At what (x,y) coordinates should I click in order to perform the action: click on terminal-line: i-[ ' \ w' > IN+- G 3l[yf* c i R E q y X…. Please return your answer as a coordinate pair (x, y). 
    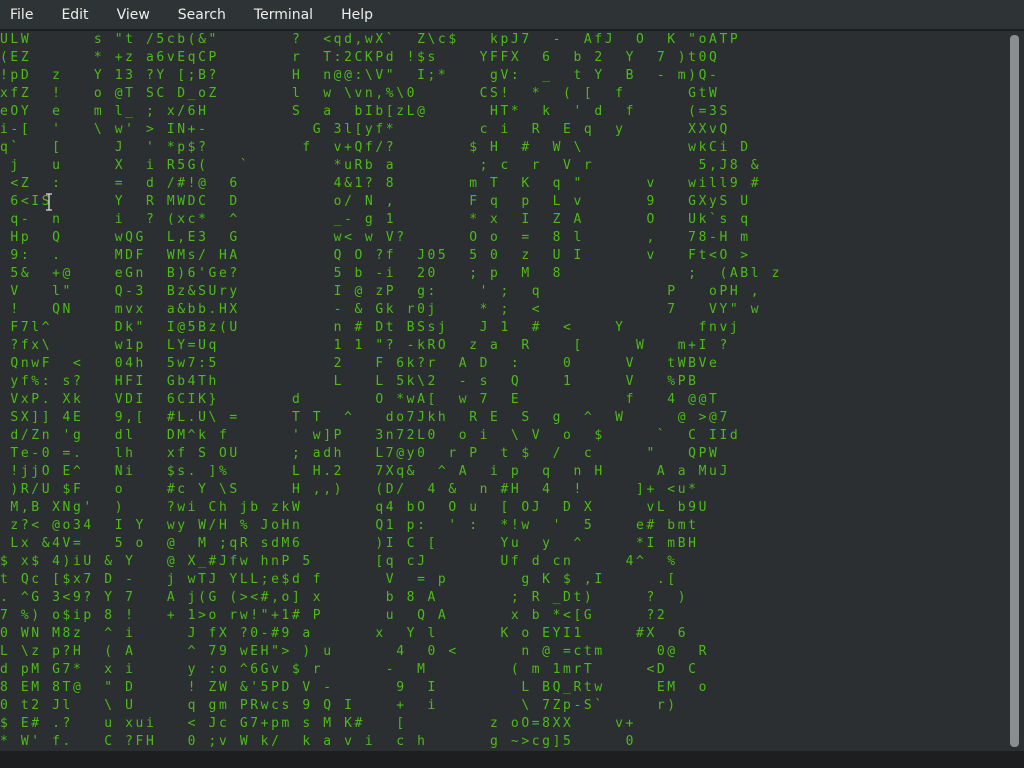
    Looking at the image, I should click on (365, 129).